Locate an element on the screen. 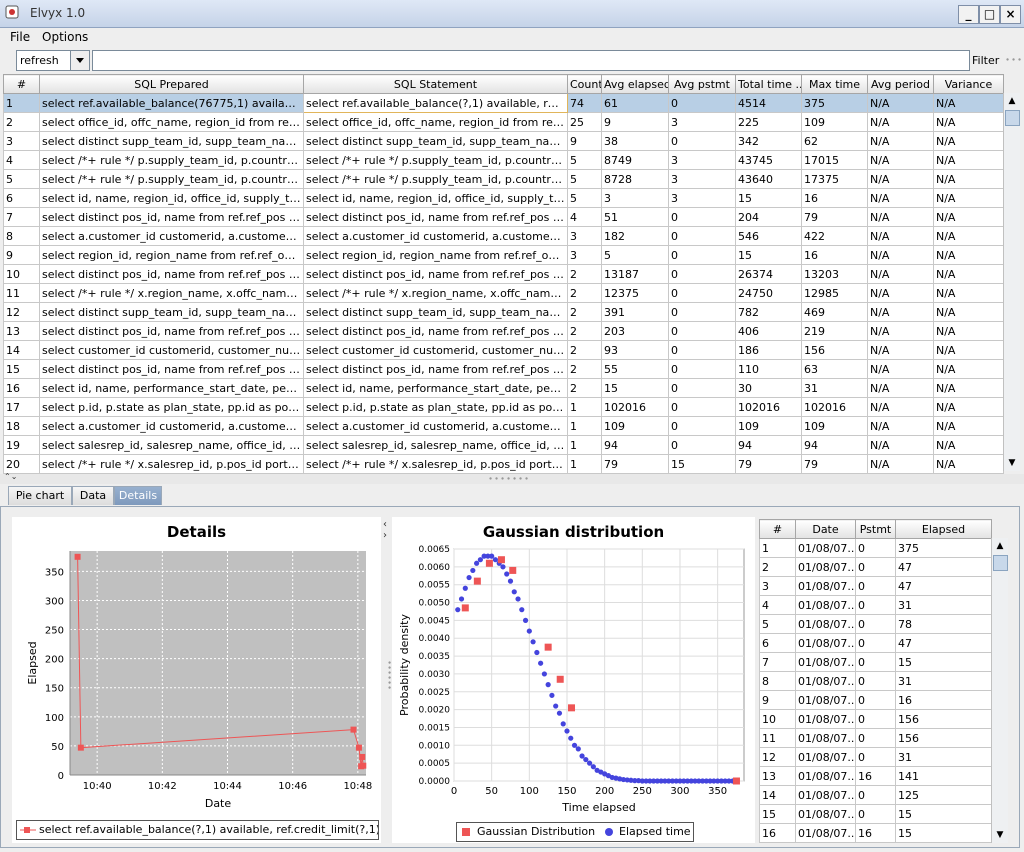  table-cell: 342 is located at coordinates (768, 141).